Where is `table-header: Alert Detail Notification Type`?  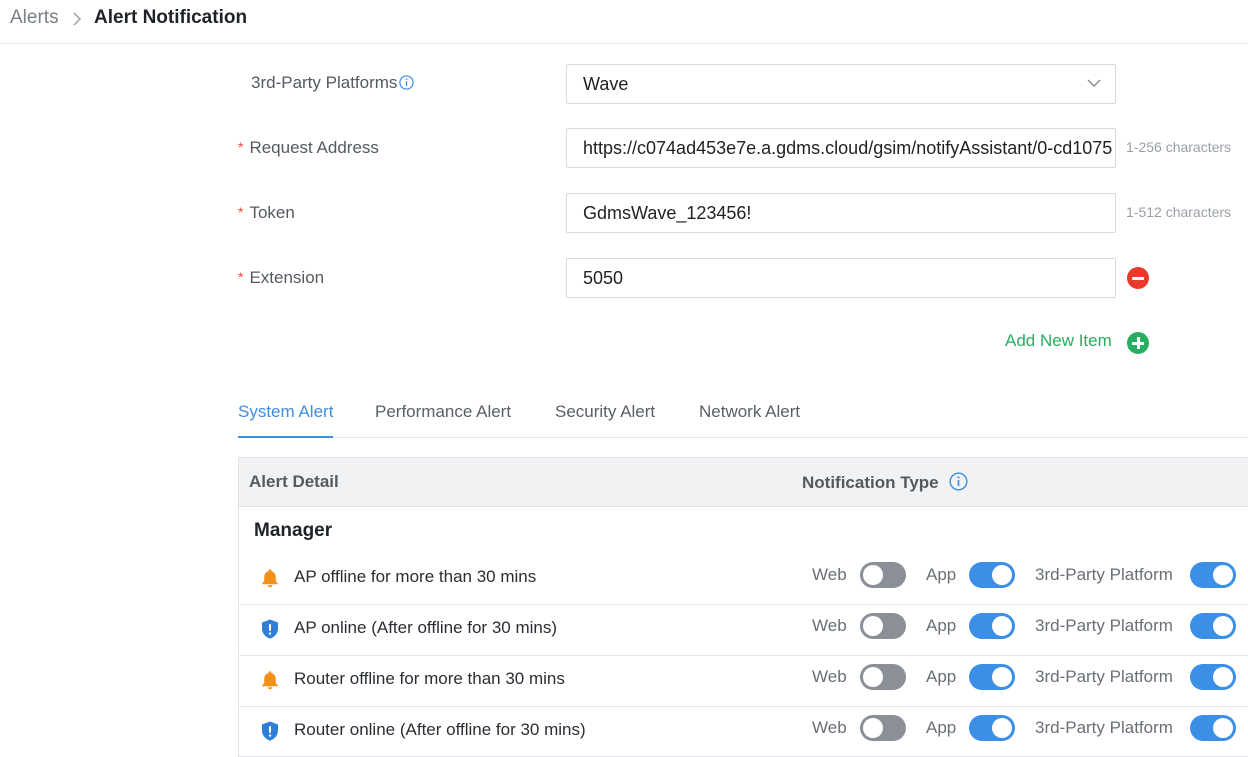
table-header: Alert Detail Notification Type is located at coordinates (743, 482).